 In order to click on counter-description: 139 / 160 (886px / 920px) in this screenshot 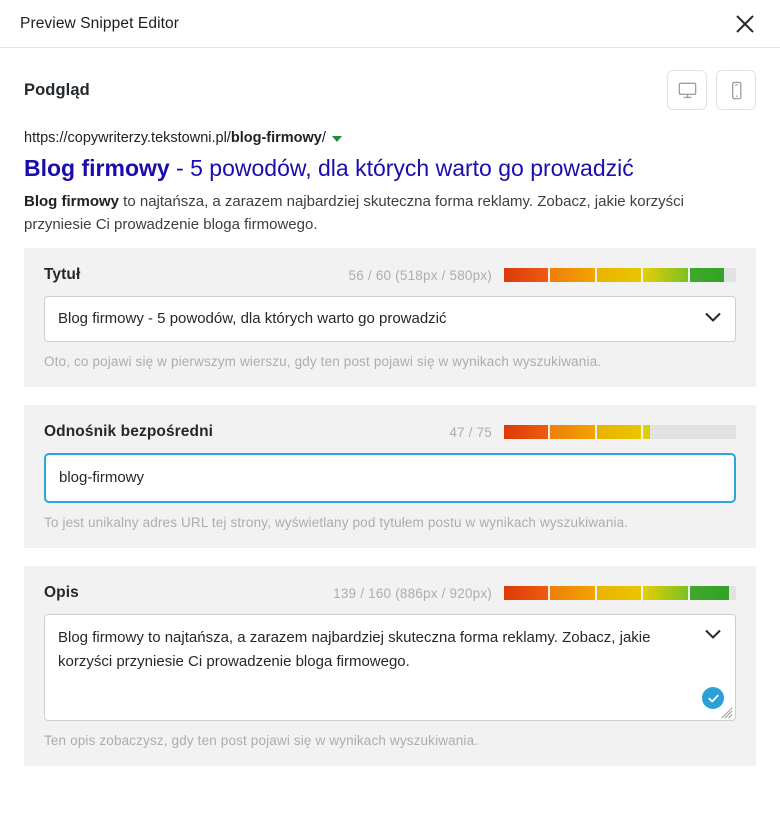, I will do `click(412, 593)`.